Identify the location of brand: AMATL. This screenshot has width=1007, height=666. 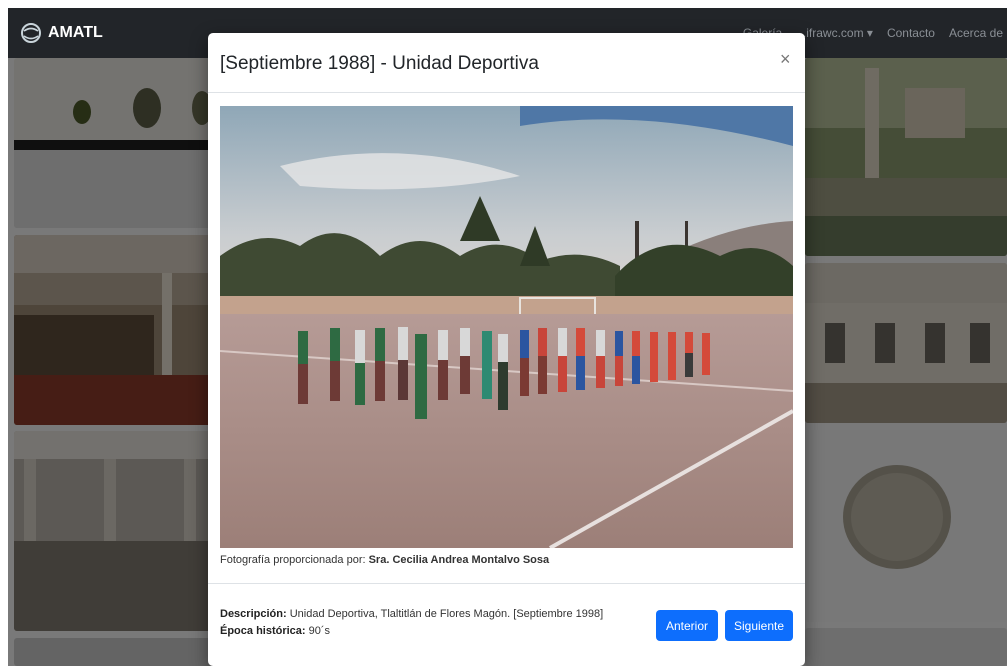
(61, 33).